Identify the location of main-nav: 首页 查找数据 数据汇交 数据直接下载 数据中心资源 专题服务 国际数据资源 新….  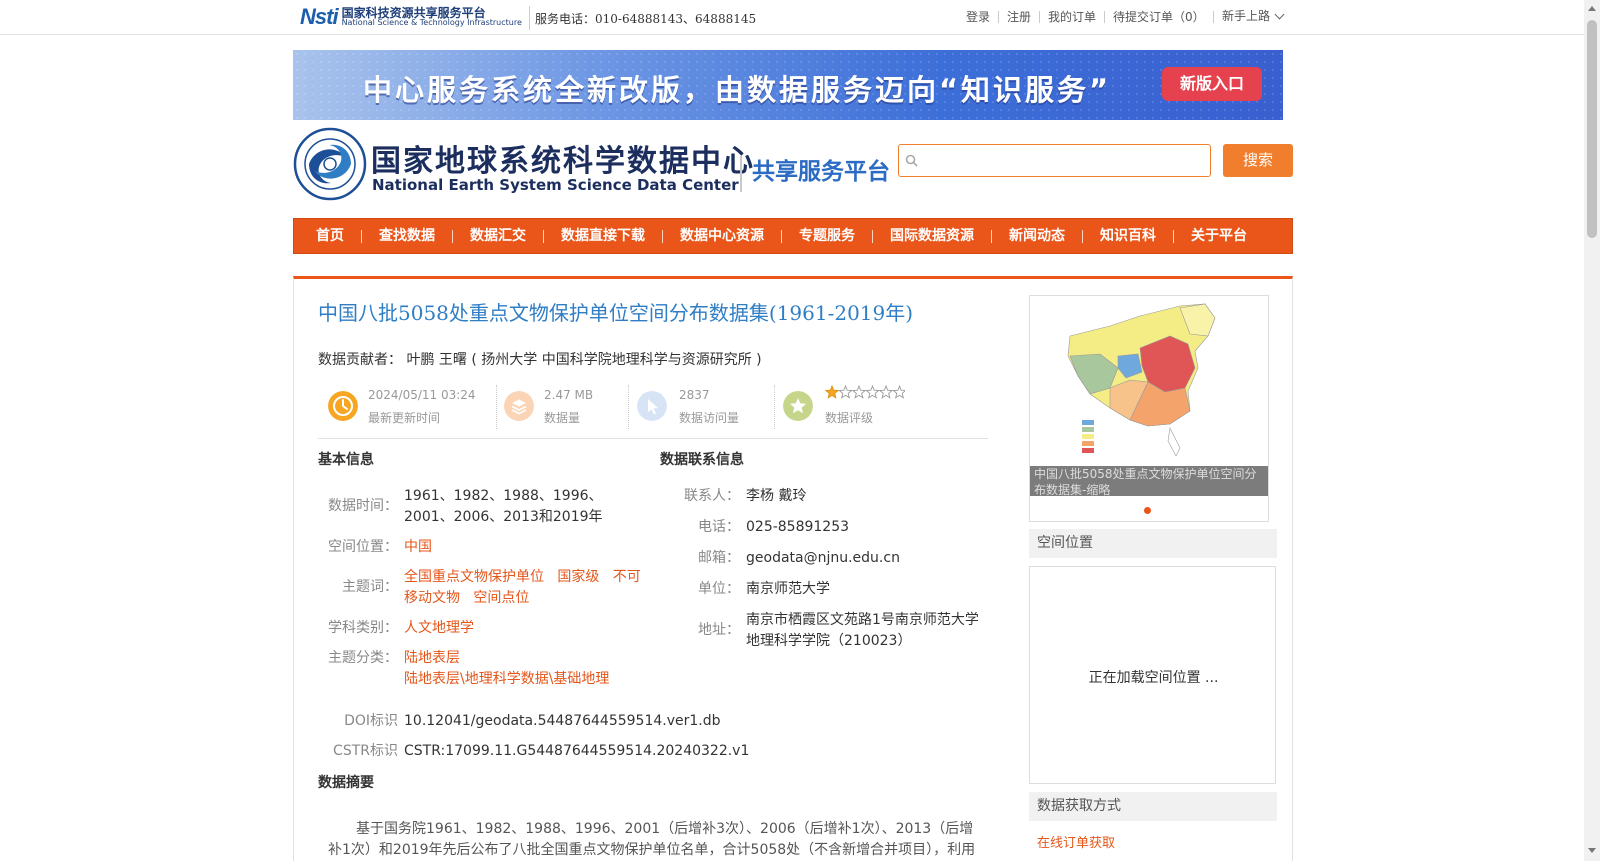
(793, 236).